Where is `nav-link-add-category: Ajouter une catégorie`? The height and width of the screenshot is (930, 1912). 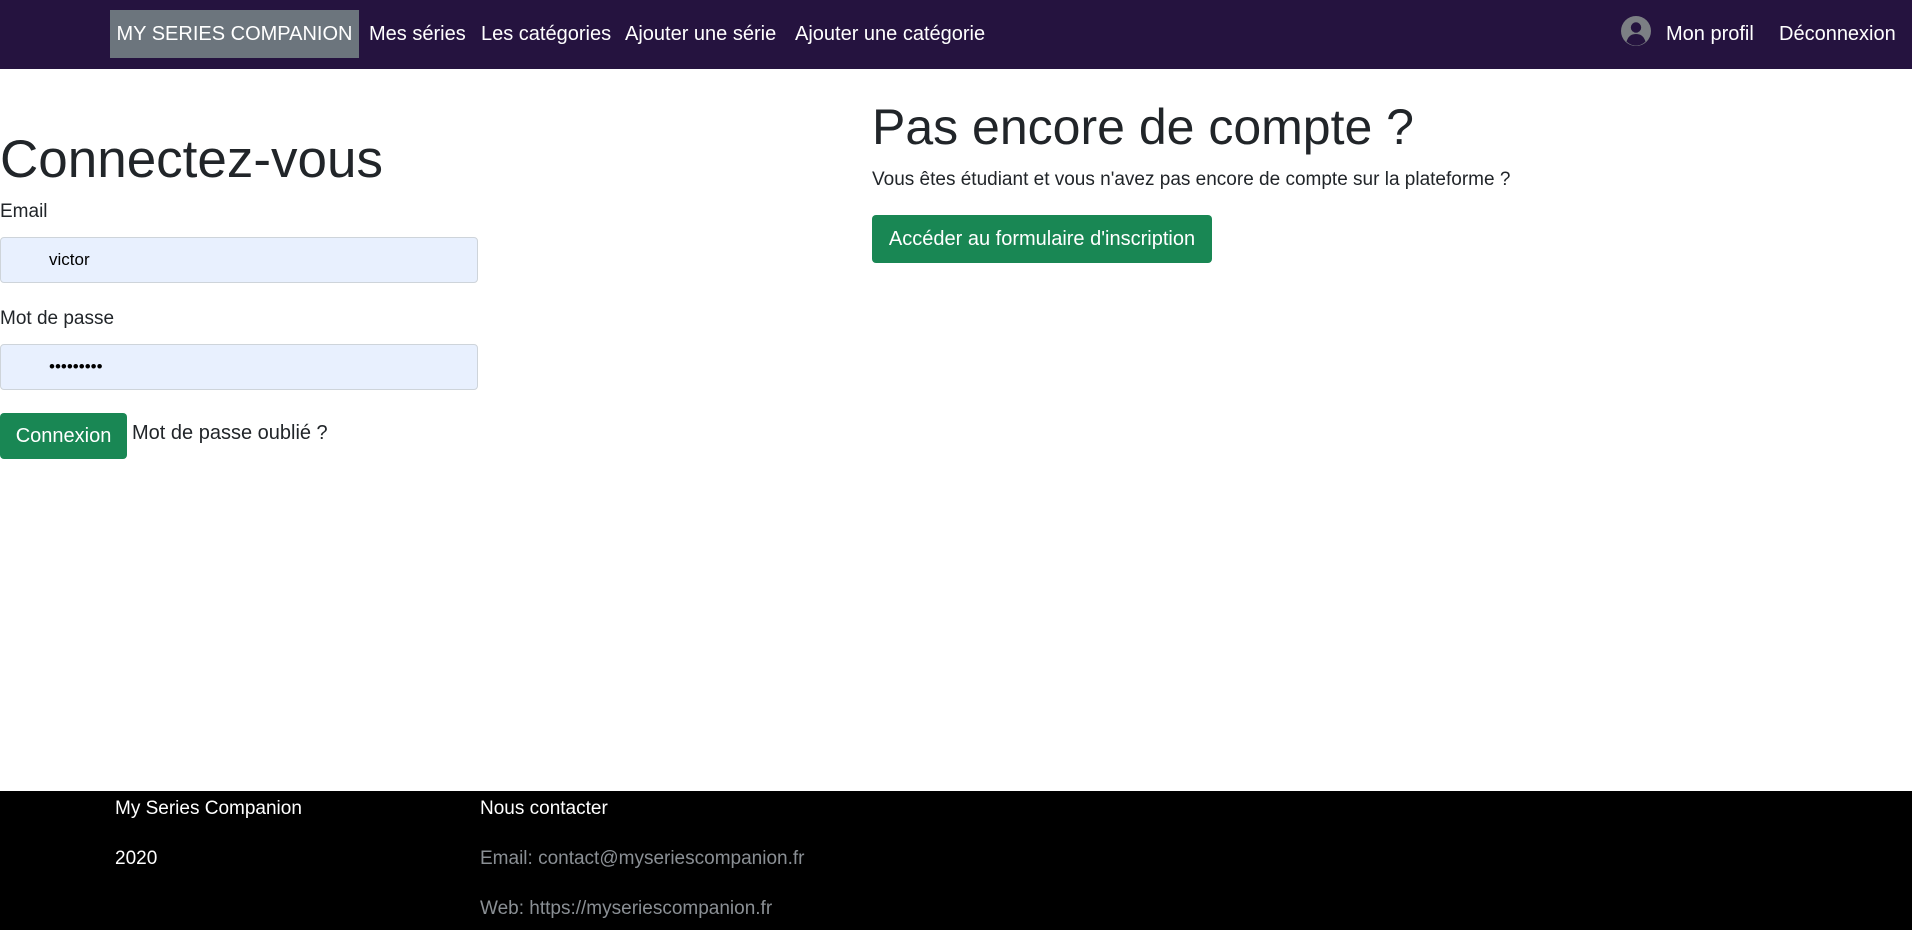
nav-link-add-category: Ajouter une catégorie is located at coordinates (890, 34).